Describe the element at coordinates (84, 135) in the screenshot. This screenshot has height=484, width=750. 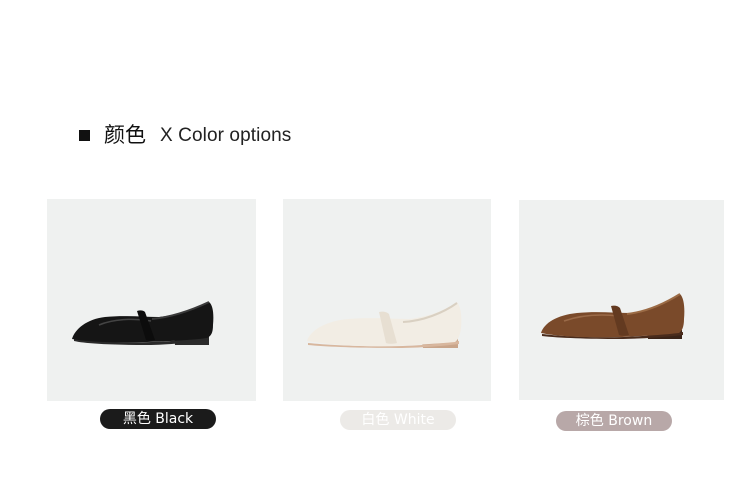
I see `square-bullet-icon` at that location.